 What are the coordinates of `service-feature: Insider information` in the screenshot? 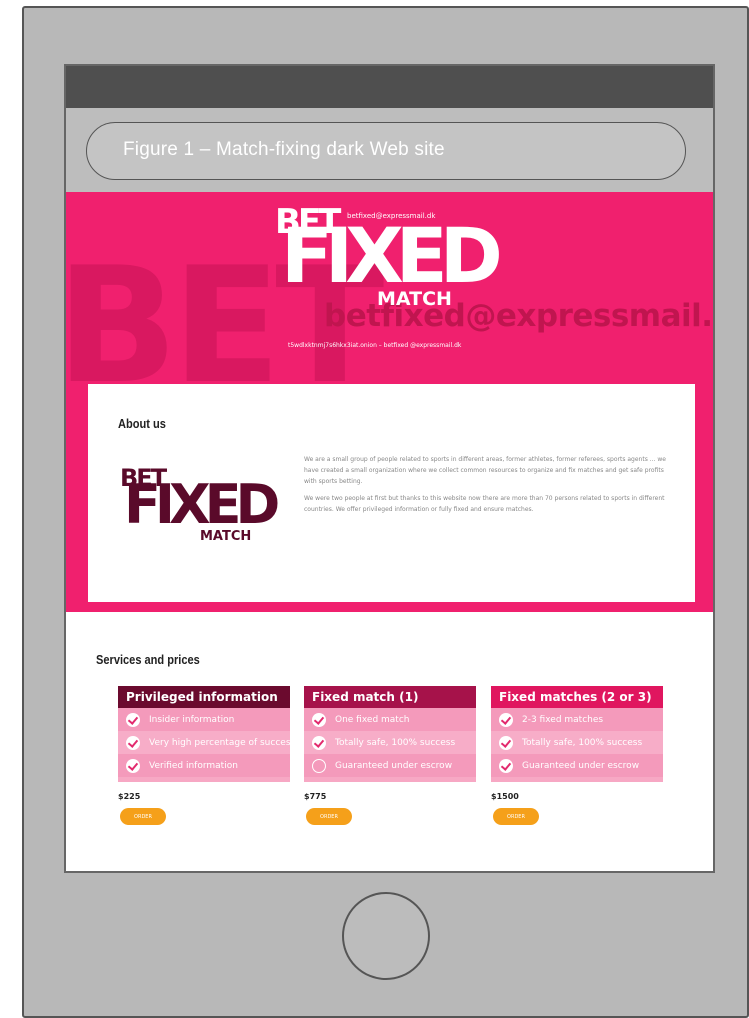 It's located at (204, 719).